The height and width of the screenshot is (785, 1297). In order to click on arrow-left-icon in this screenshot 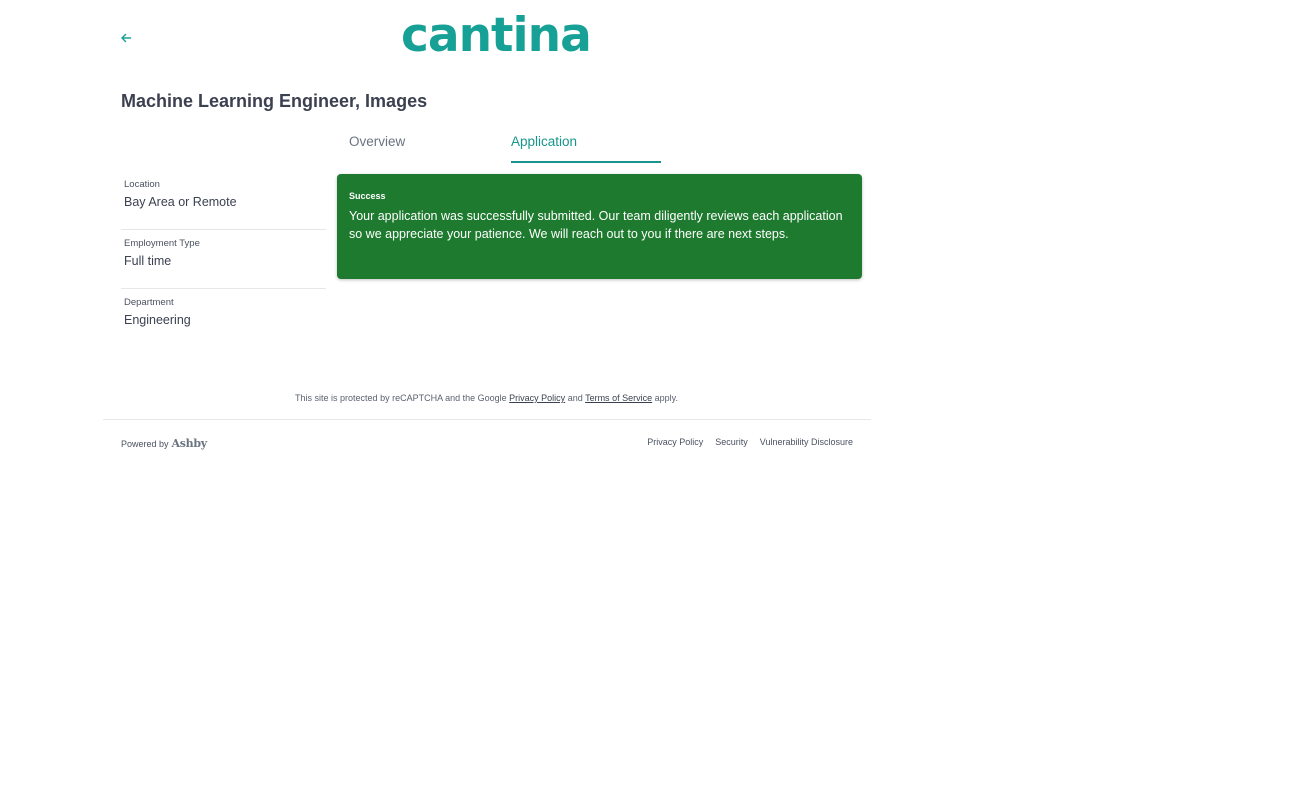, I will do `click(126, 38)`.